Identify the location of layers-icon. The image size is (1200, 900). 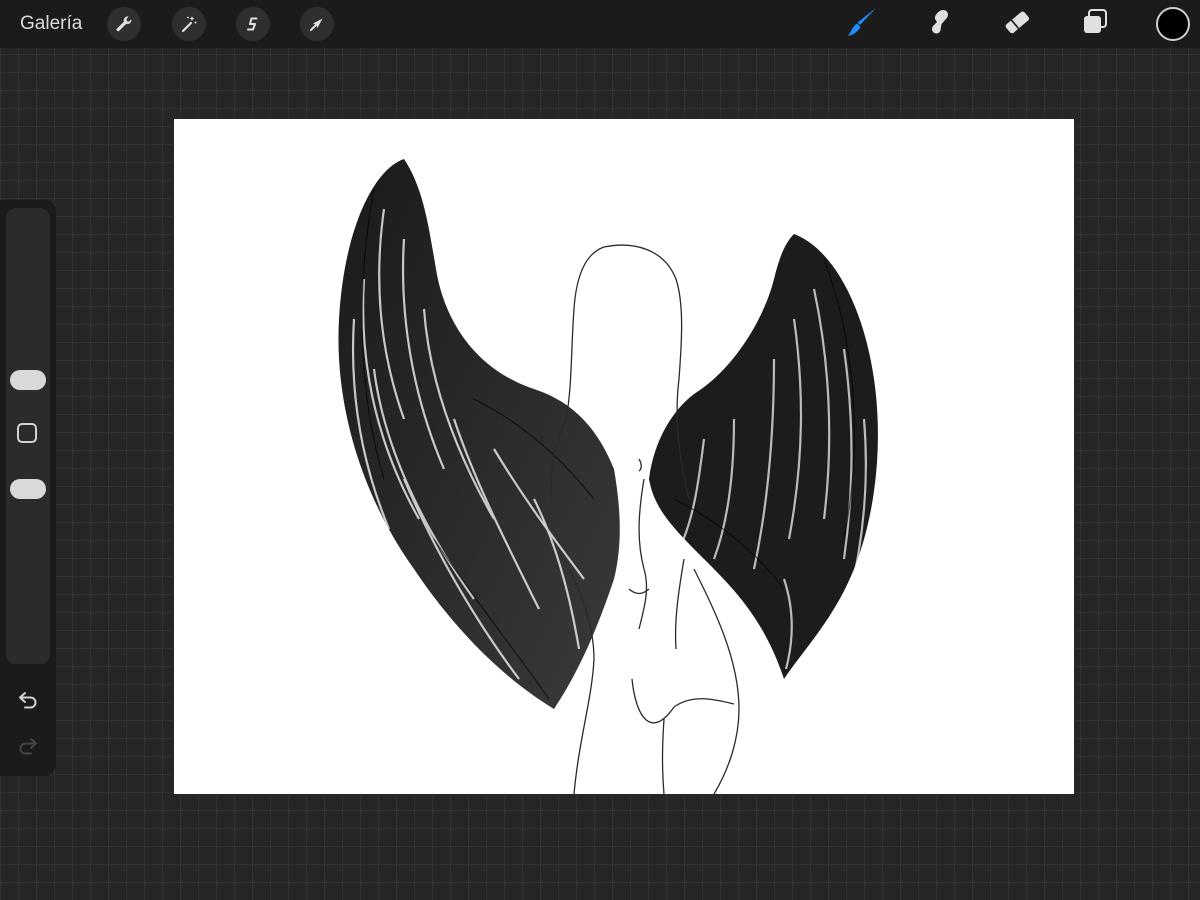
(1095, 24).